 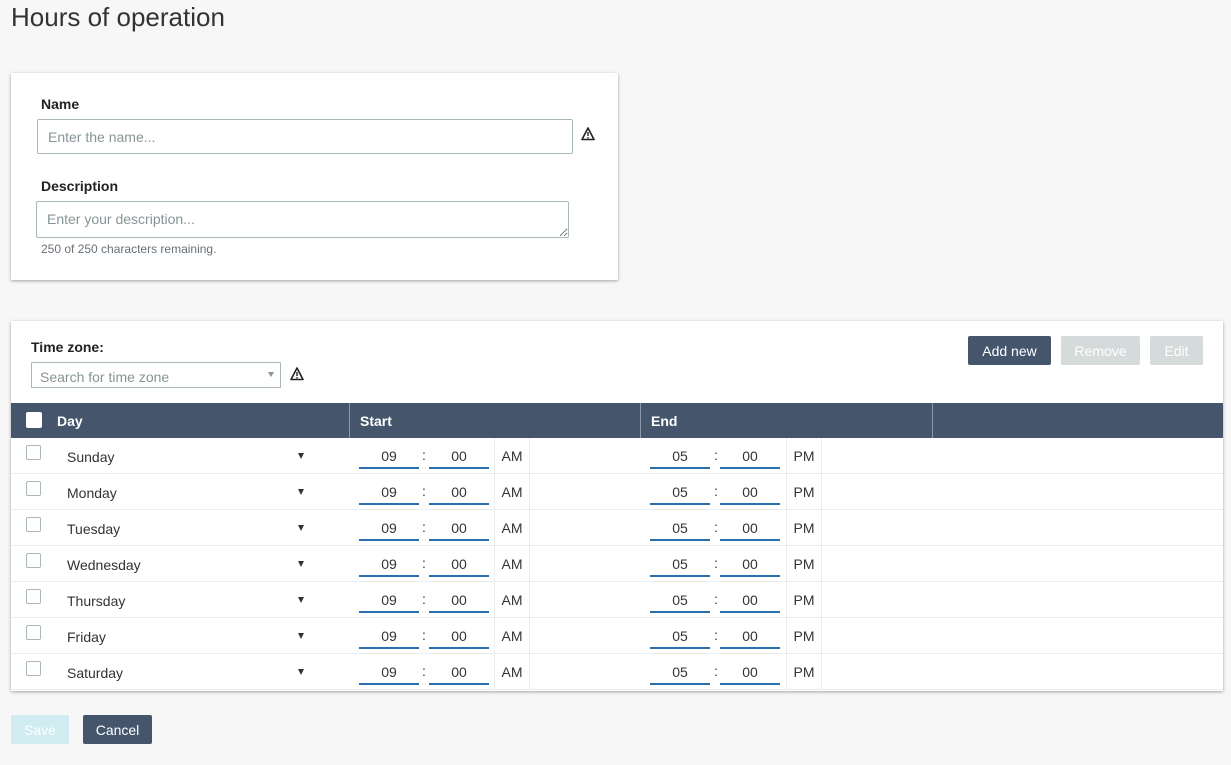 I want to click on table-row: Wednesday 09:00 AM 05:00 PM, so click(x=617, y=564).